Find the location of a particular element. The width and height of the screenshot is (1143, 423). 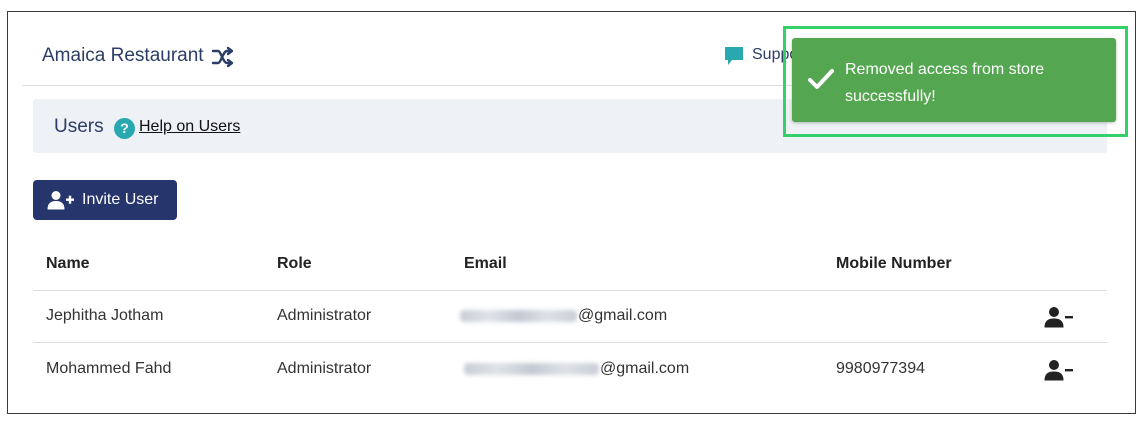

checkmark-icon is located at coordinates (821, 79).